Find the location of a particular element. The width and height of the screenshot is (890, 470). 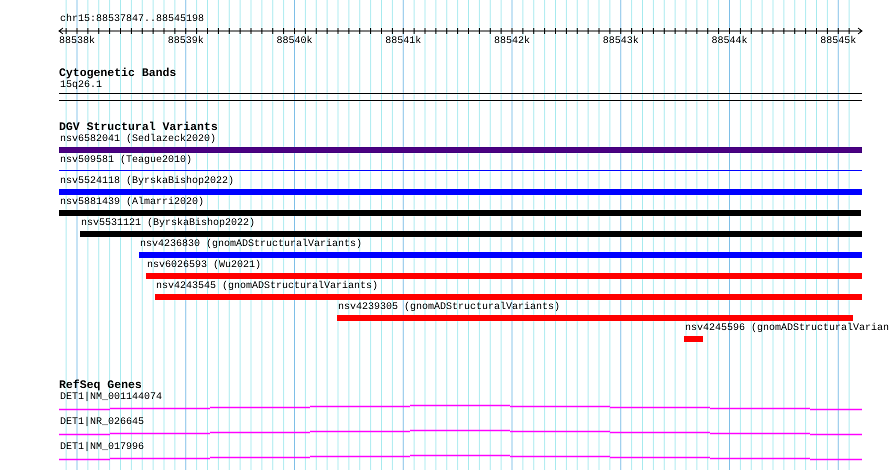

band-label: 15q26.1 is located at coordinates (81, 86).